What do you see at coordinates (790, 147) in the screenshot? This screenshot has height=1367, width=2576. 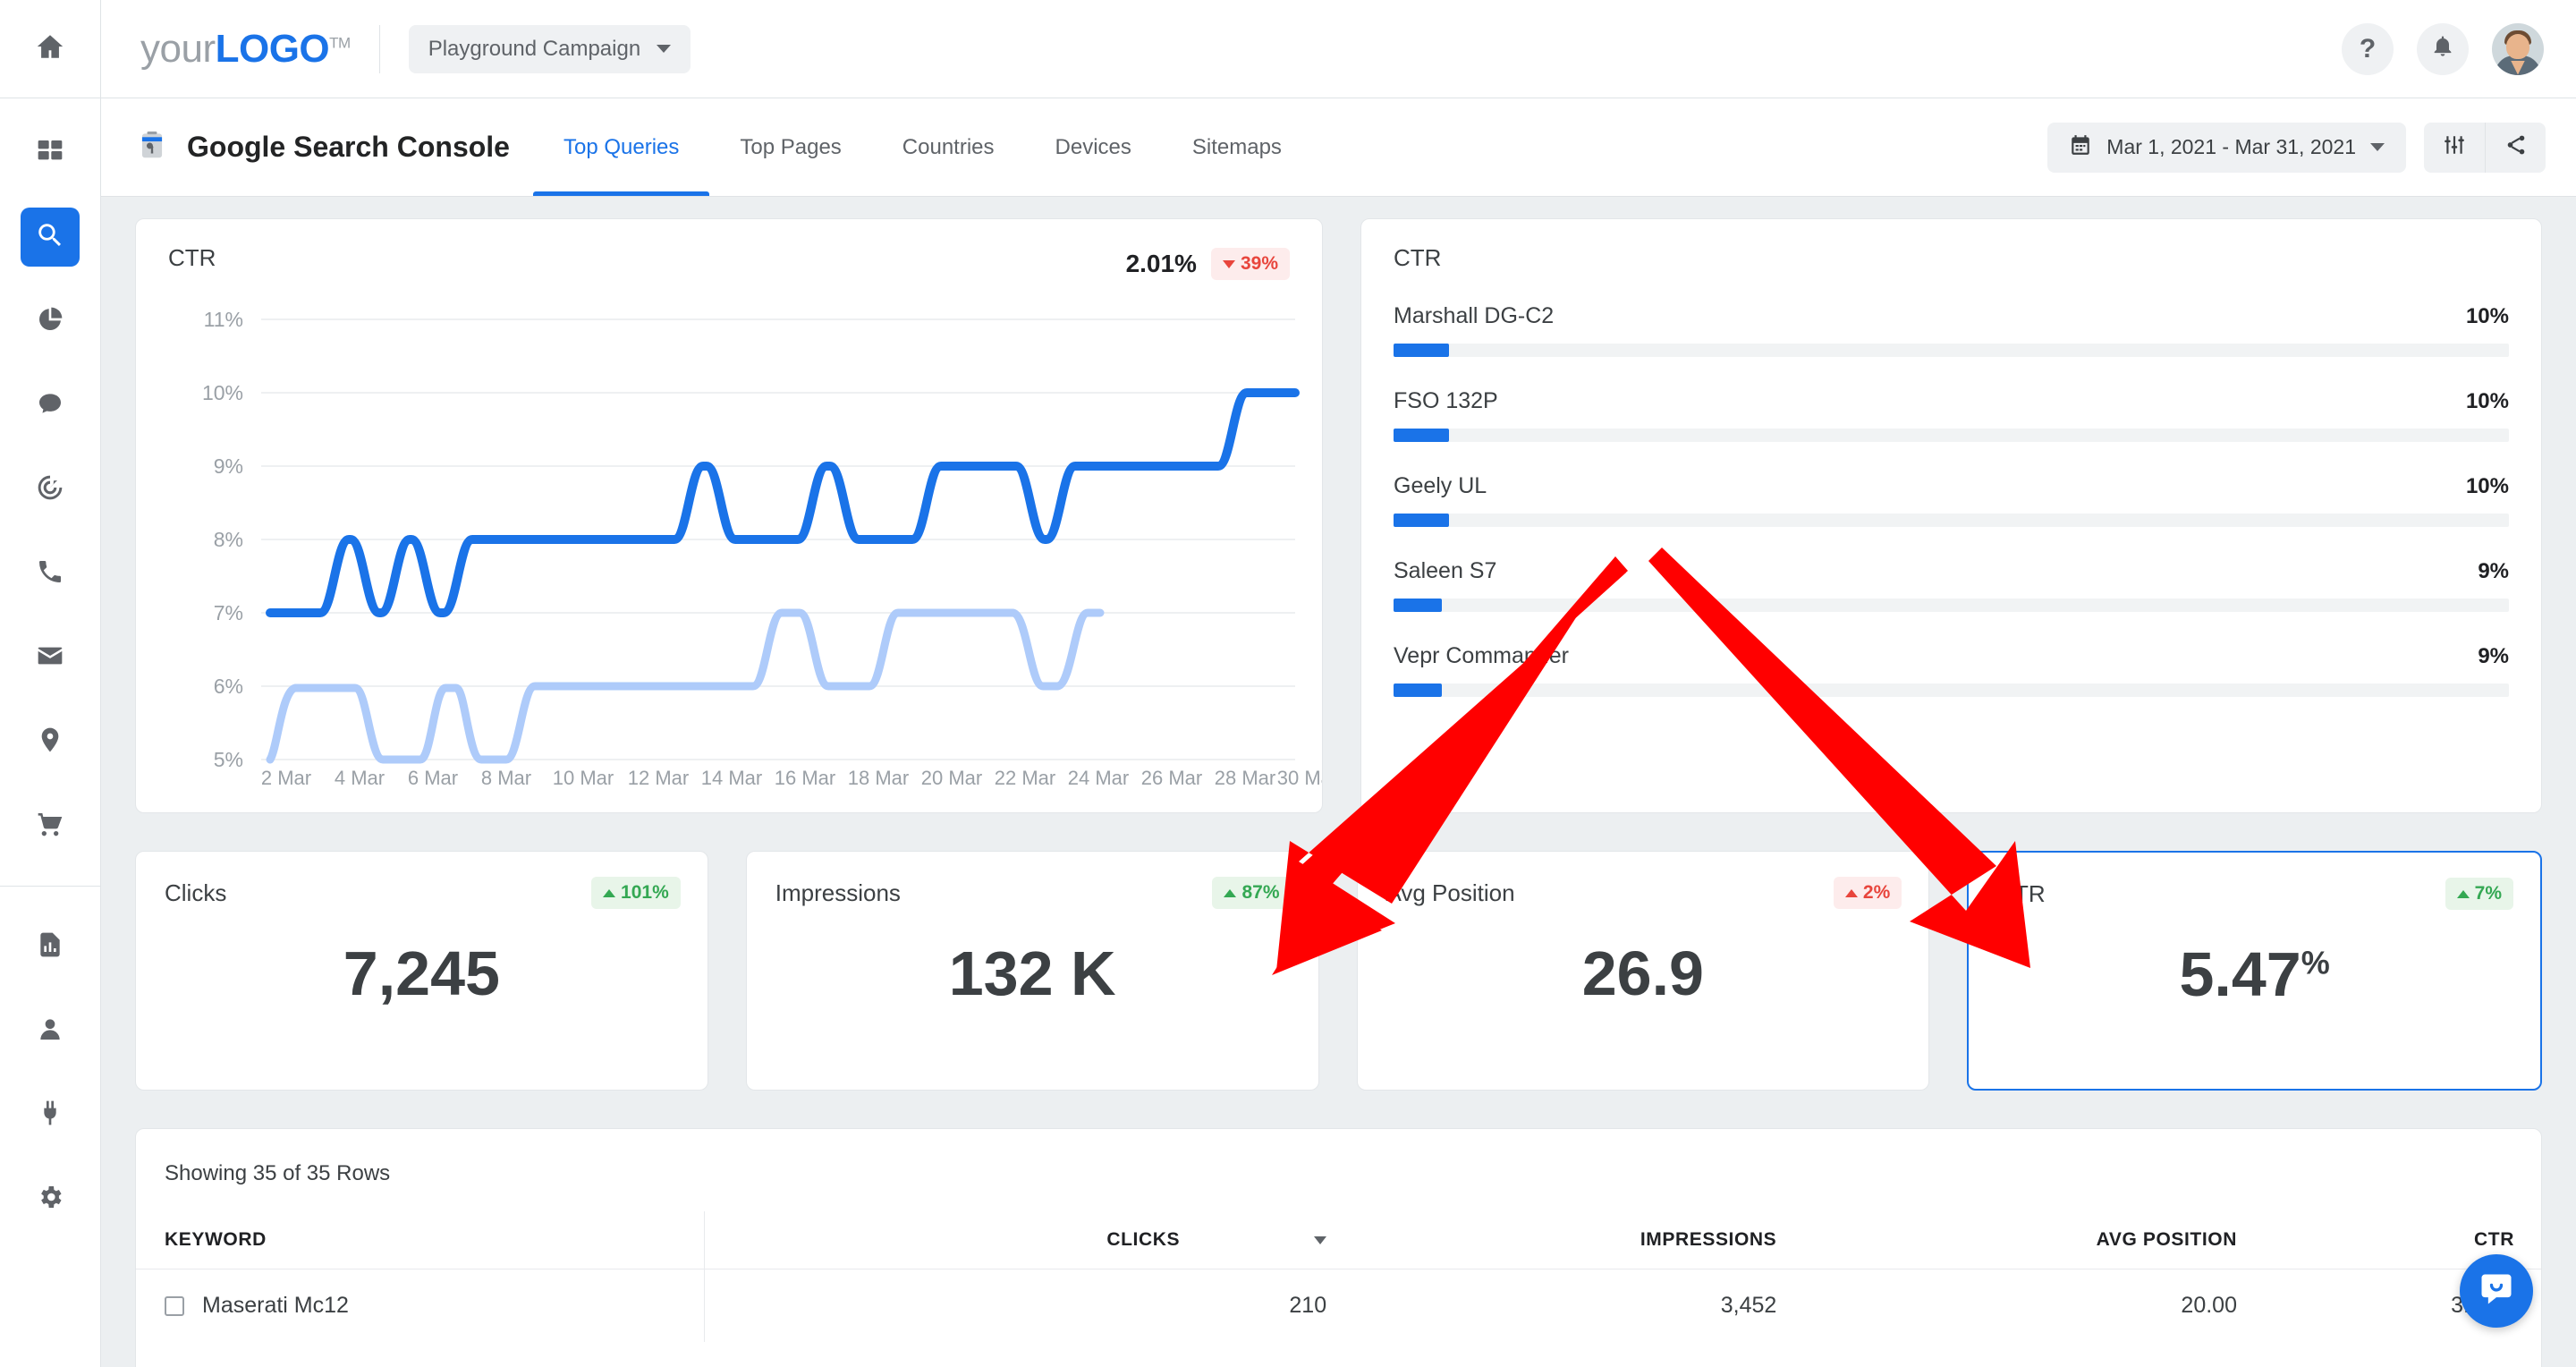 I see `tab-top-pages: Top Pages` at bounding box center [790, 147].